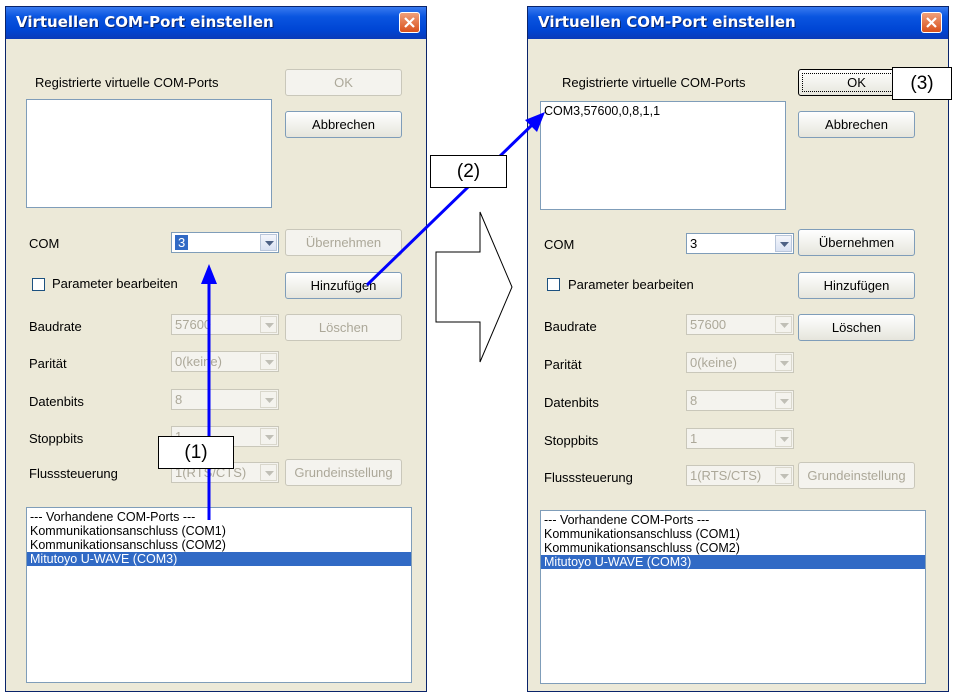  I want to click on annotation-step-1: (1), so click(196, 452).